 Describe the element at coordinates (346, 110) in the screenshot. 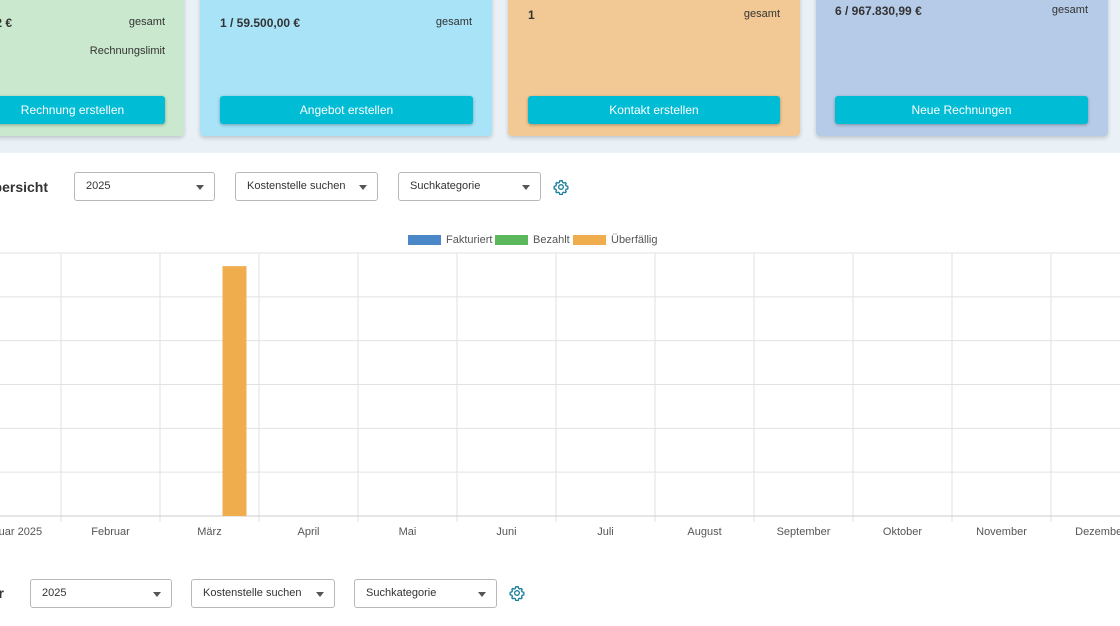

I see `create-quote-button: Angebot erstellen` at that location.